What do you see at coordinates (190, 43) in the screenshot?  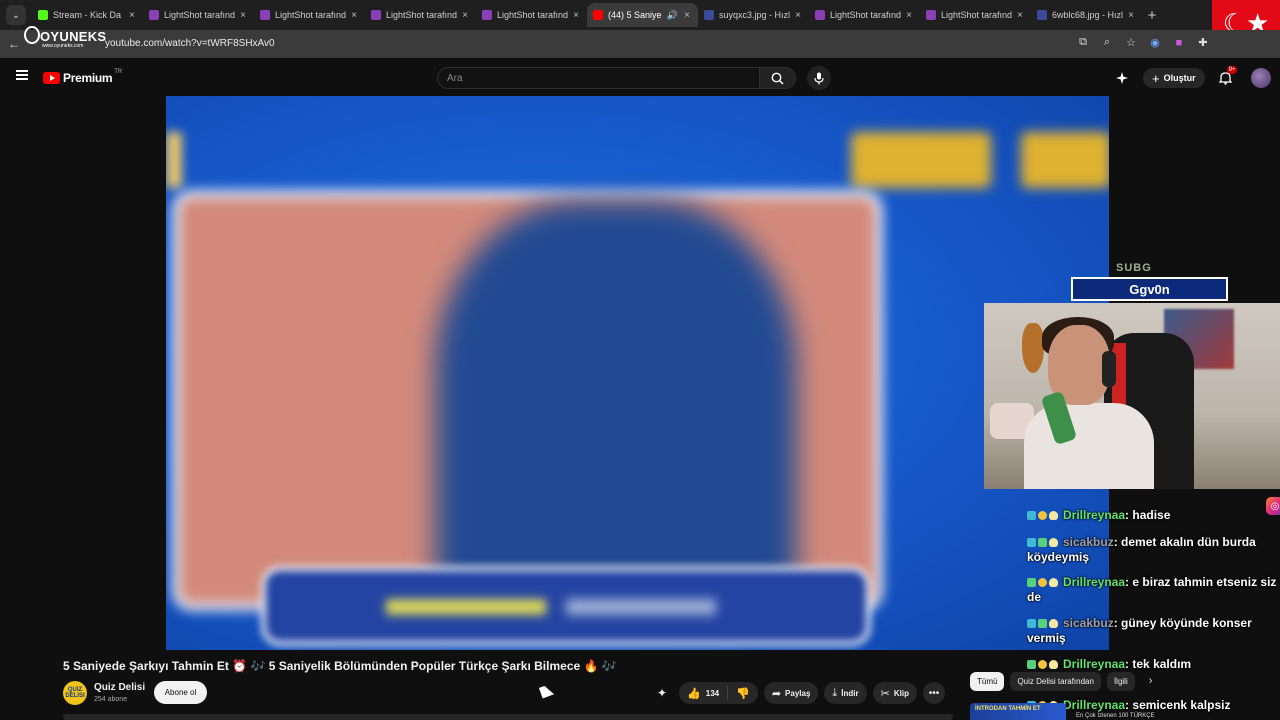 I see `url-field: youtube.com/watch?v=tWRF8SHxAv0` at bounding box center [190, 43].